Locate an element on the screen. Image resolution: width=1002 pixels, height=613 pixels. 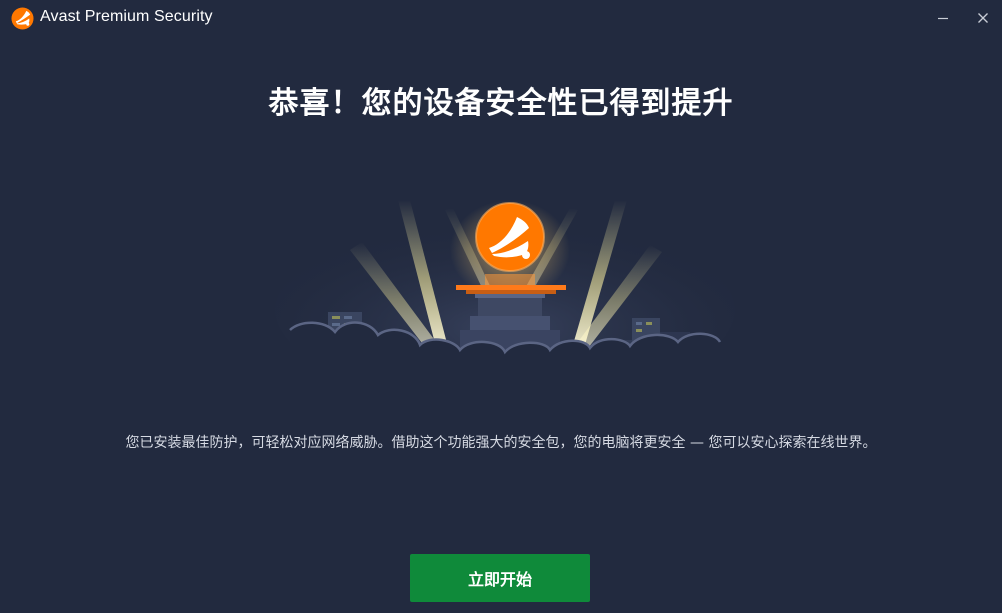
close-icon is located at coordinates (983, 18).